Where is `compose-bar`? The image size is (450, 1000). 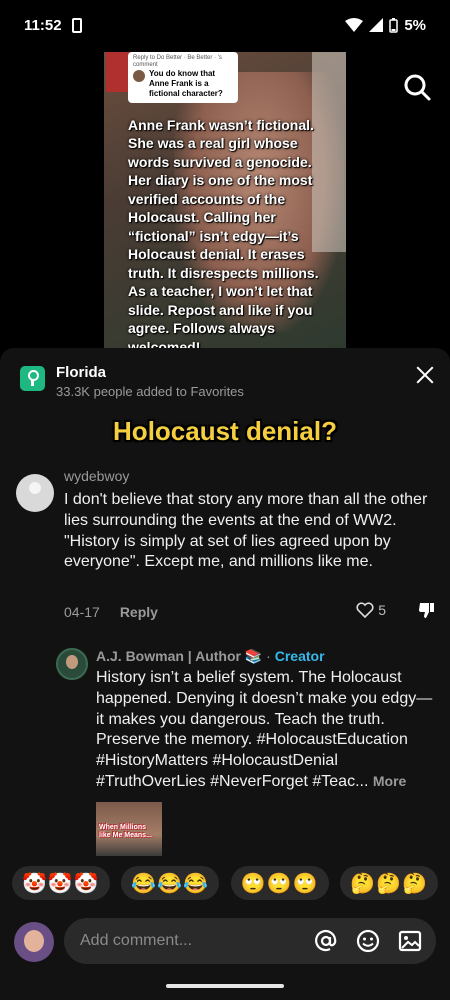
compose-bar is located at coordinates (225, 941).